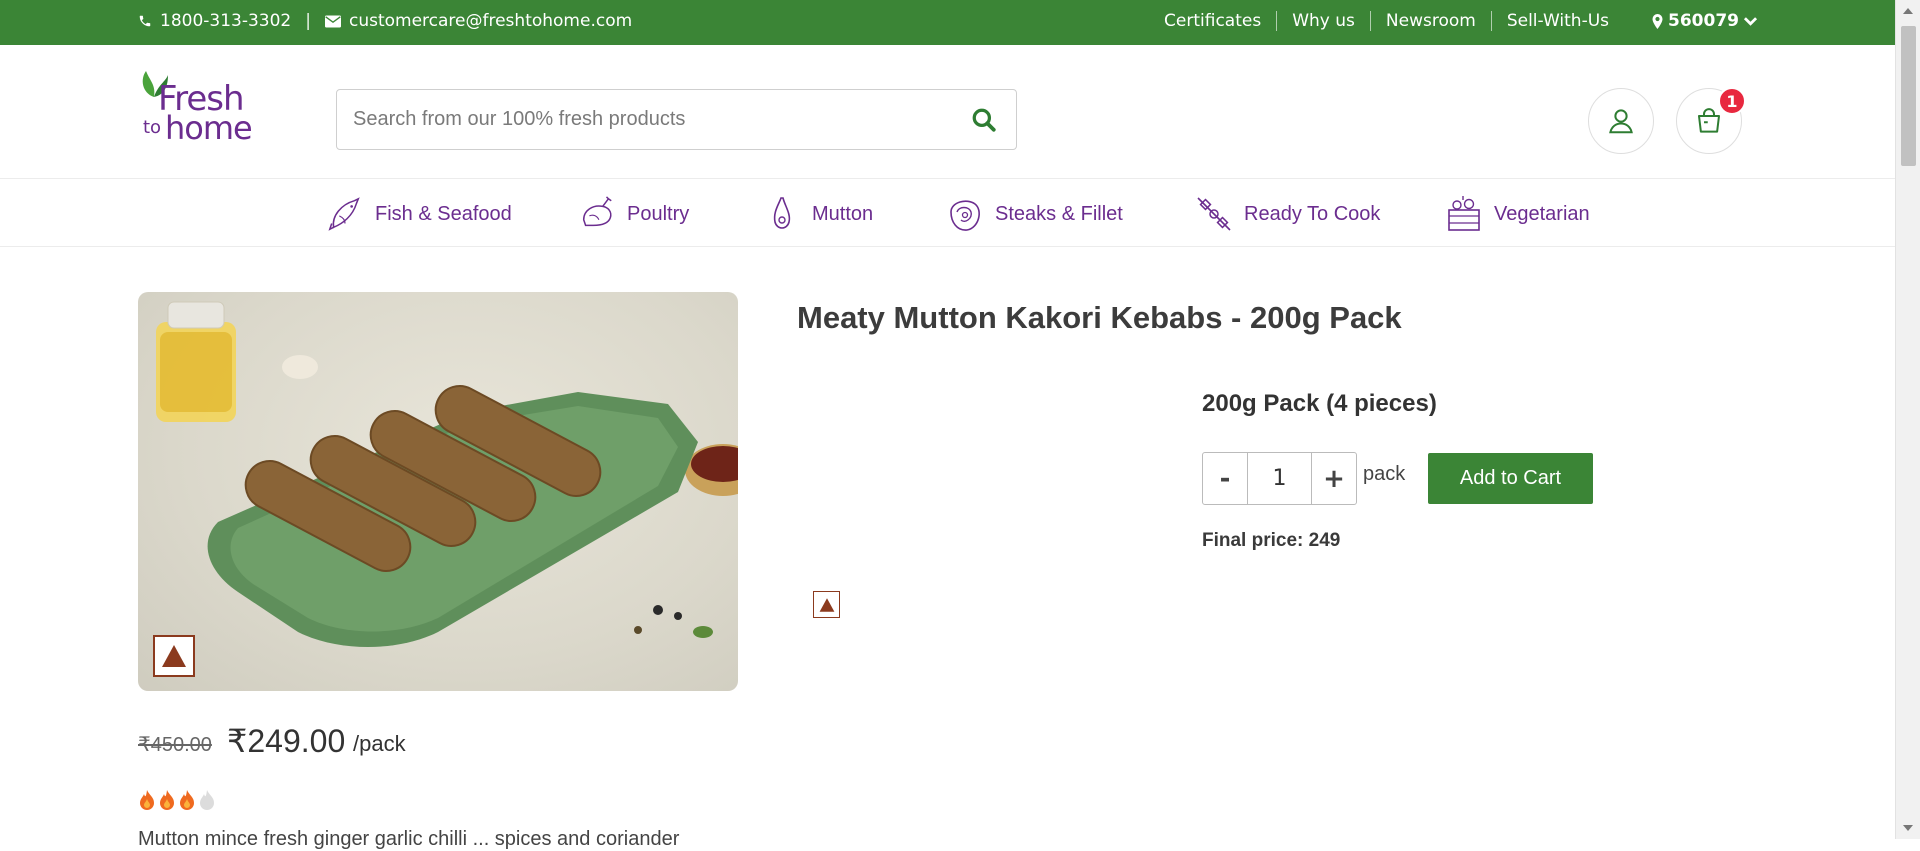 The height and width of the screenshot is (851, 1920). Describe the element at coordinates (1464, 214) in the screenshot. I see `vegetable-basket-icon` at that location.